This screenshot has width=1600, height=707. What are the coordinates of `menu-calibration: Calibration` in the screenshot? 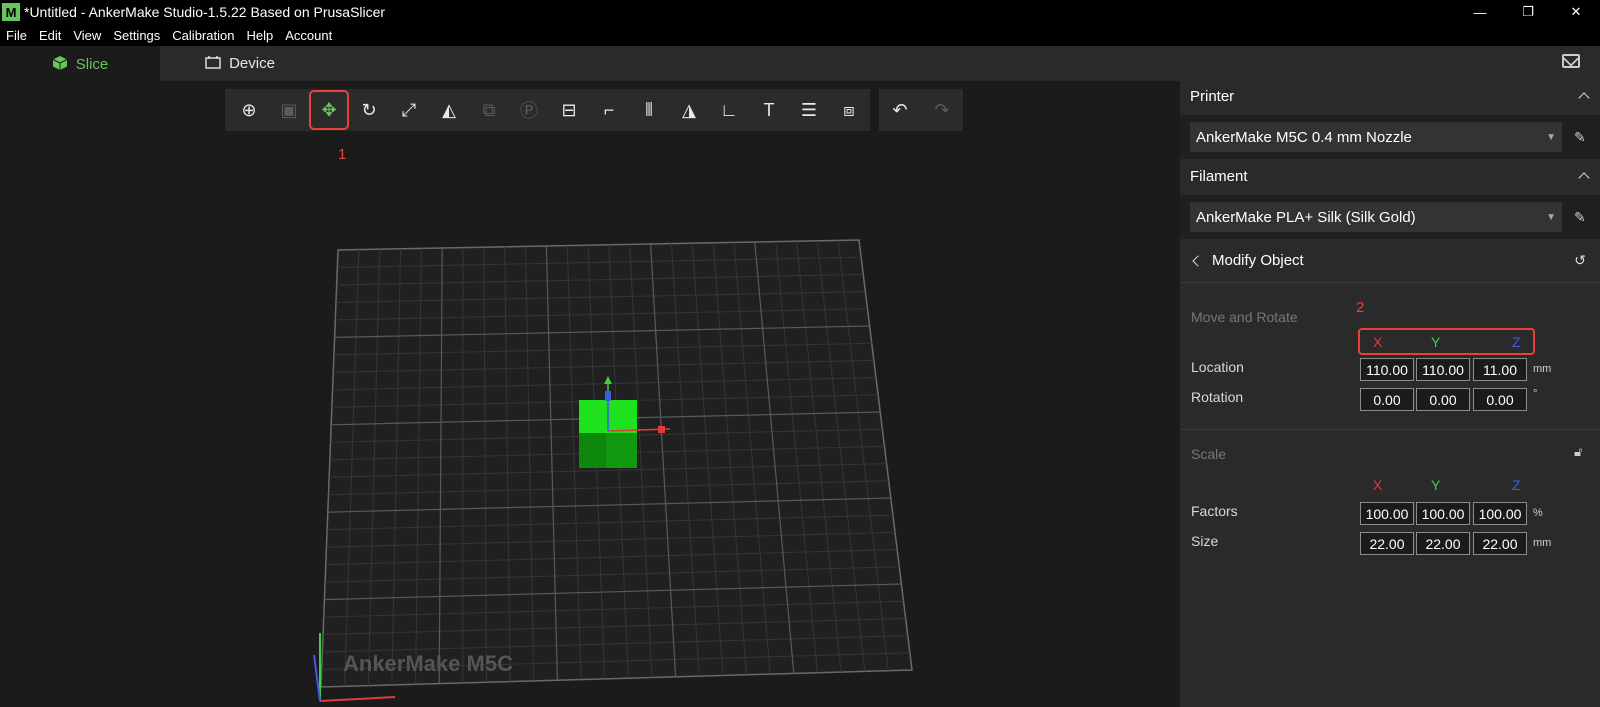 It's located at (203, 35).